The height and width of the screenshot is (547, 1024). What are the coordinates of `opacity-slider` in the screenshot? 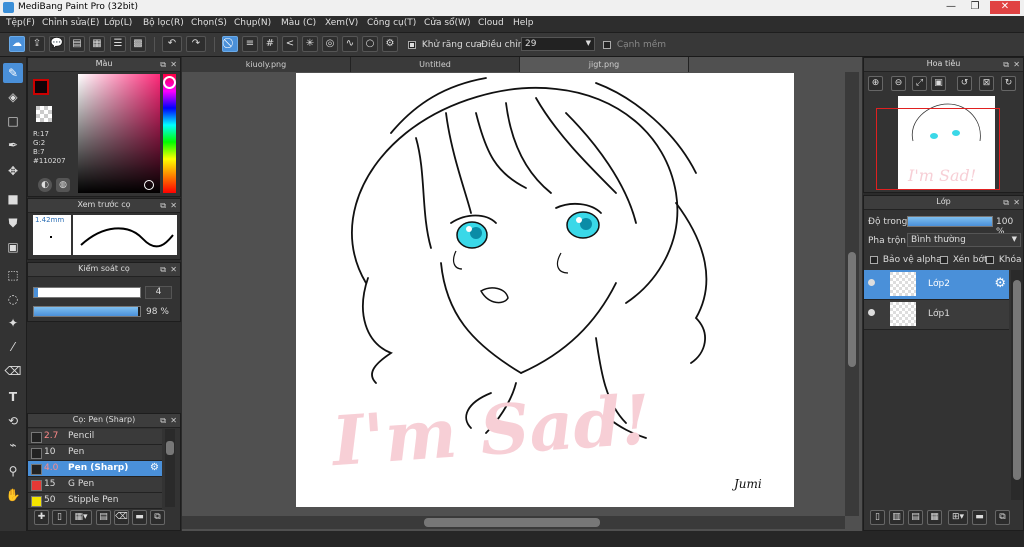 It's located at (87, 311).